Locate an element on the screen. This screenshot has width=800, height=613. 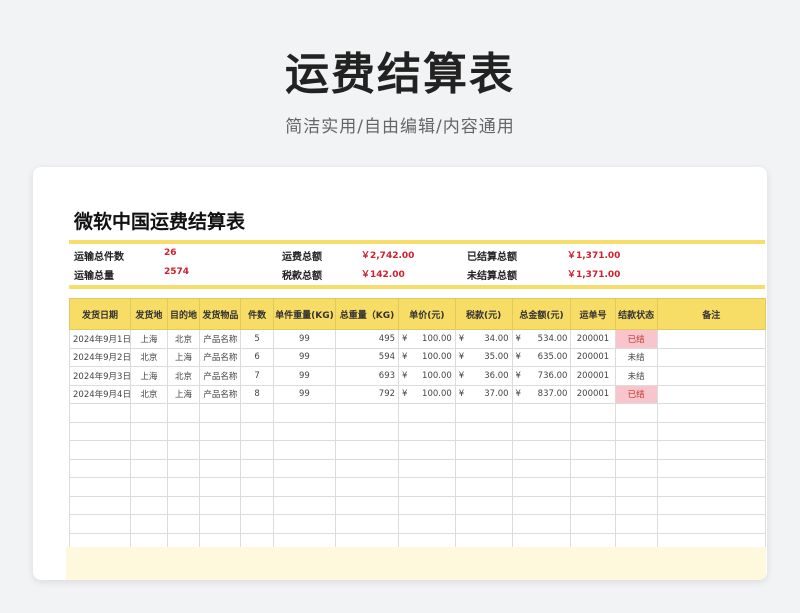
settled-value: ￥1,371.00 is located at coordinates (593, 254).